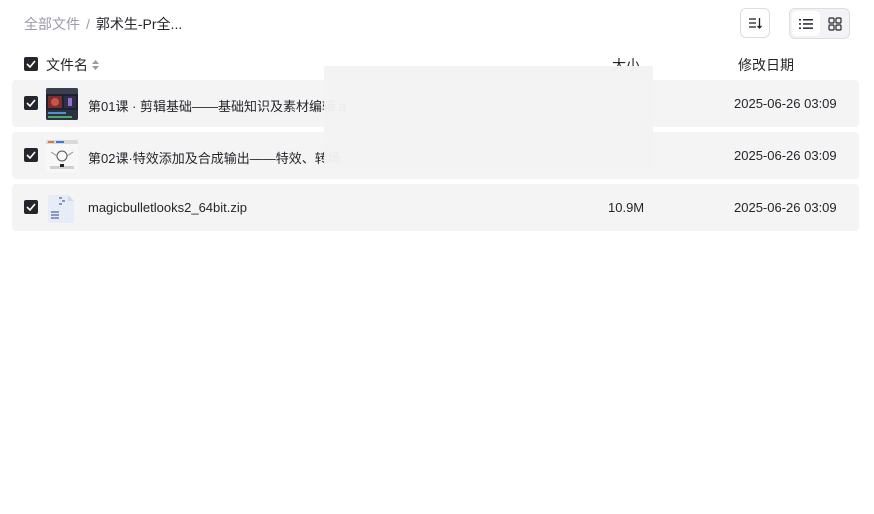 Image resolution: width=874 pixels, height=514 pixels. I want to click on grid-view-icon, so click(835, 23).